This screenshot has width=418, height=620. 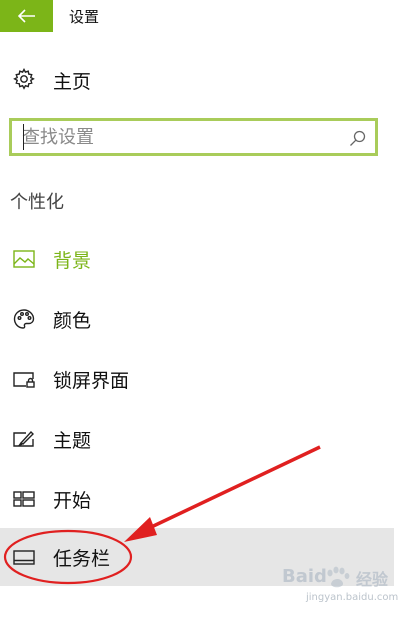 I want to click on section-heading: 个性化, so click(x=37, y=202).